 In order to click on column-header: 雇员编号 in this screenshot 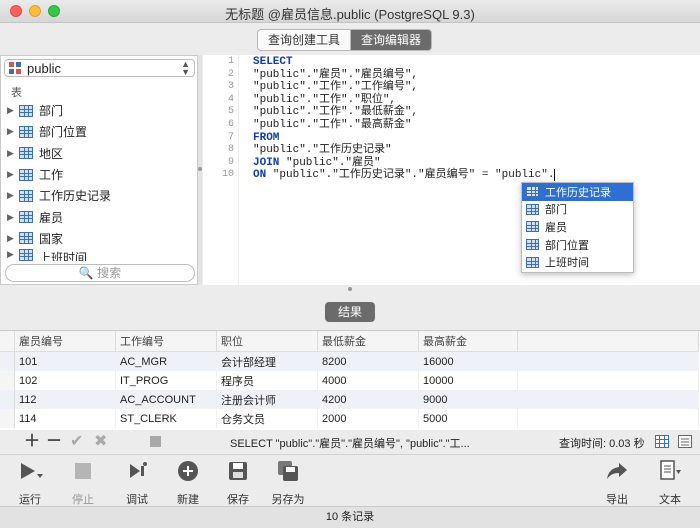, I will do `click(65, 341)`.